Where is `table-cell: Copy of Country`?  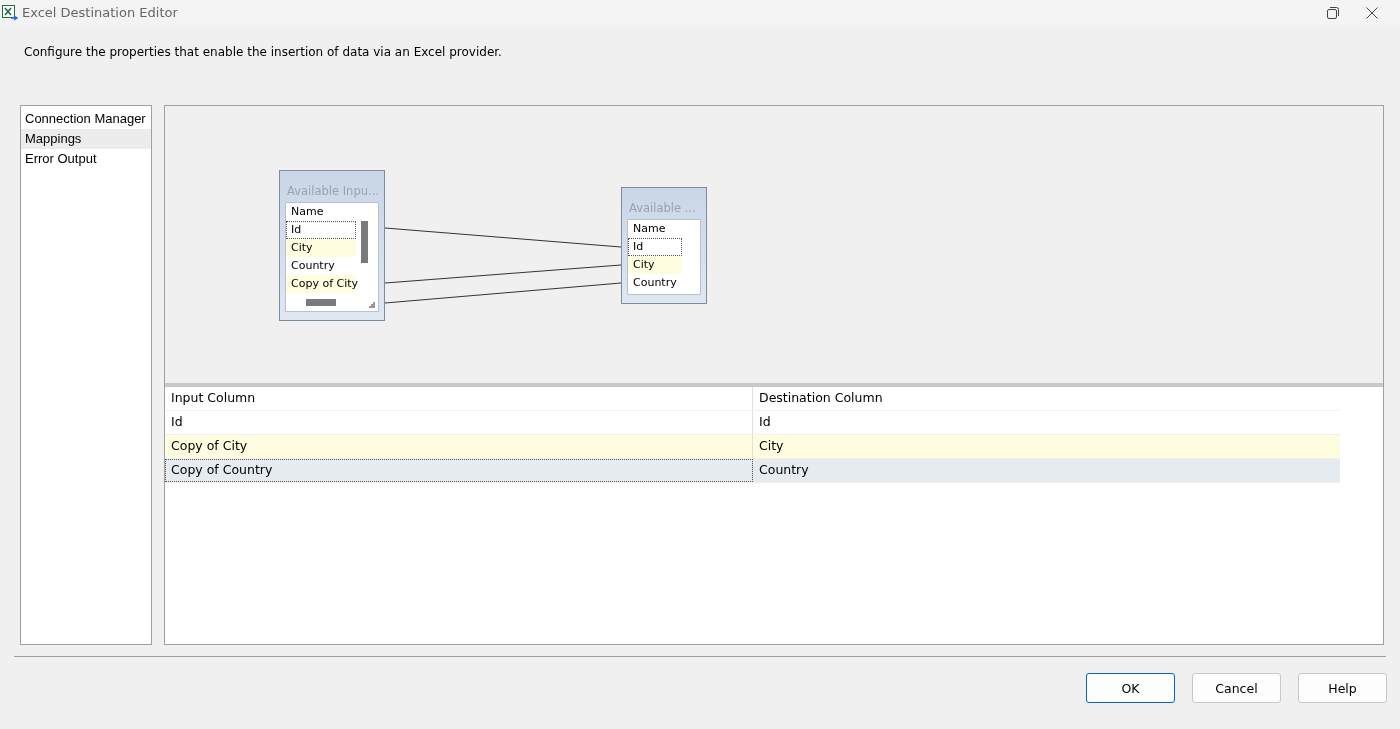 table-cell: Copy of Country is located at coordinates (459, 470).